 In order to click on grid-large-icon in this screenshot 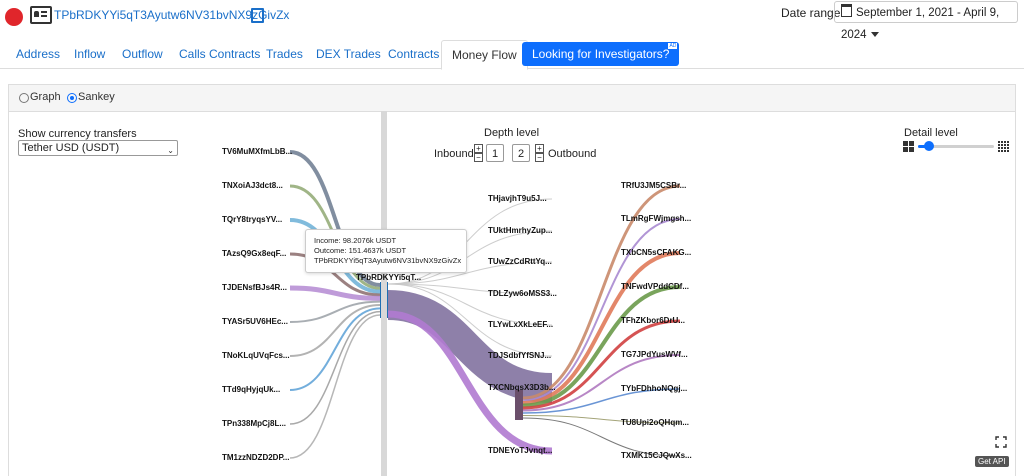, I will do `click(908, 146)`.